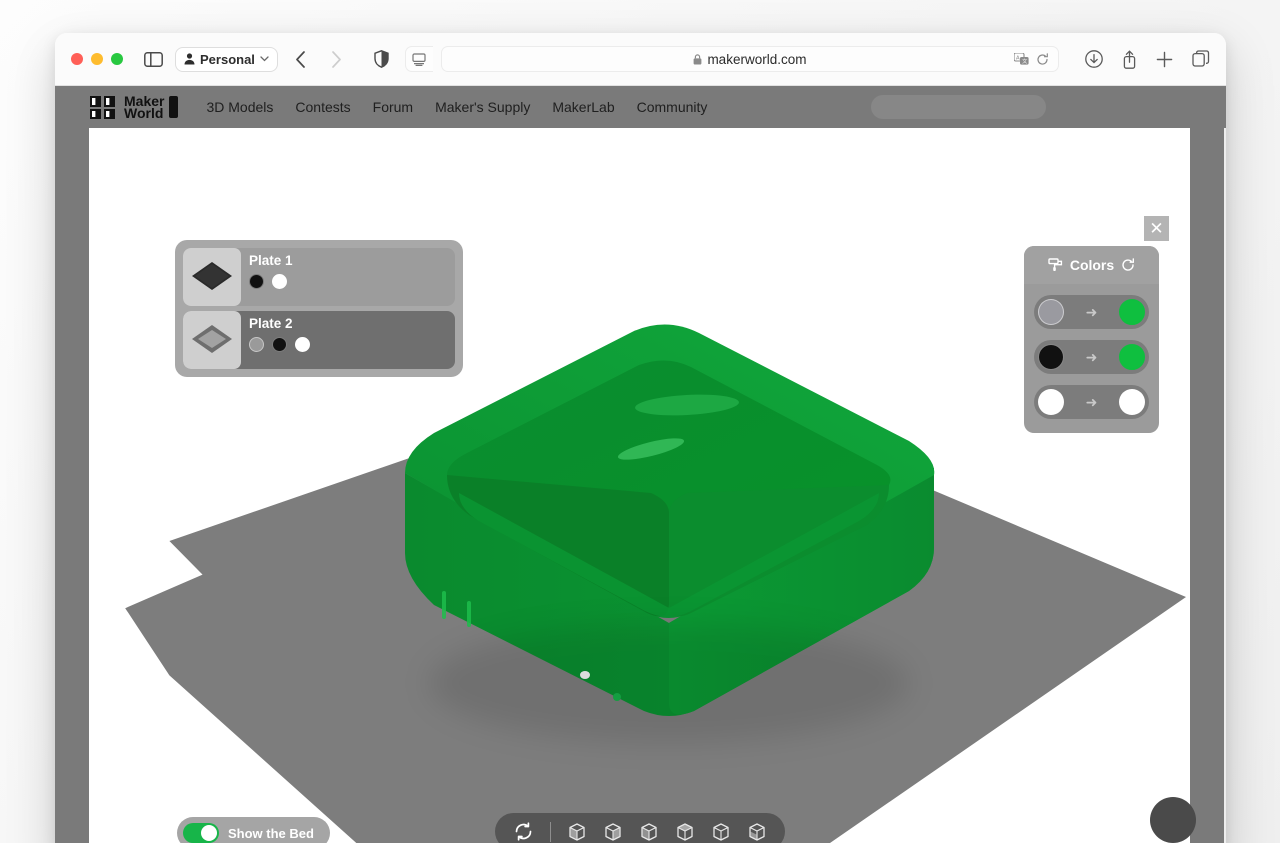 Image resolution: width=1280 pixels, height=843 pixels. Describe the element at coordinates (577, 832) in the screenshot. I see `view-front-button` at that location.